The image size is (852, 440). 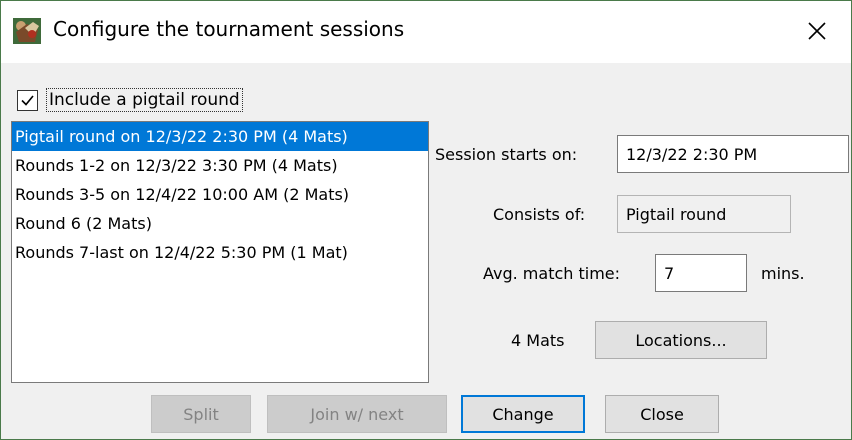 I want to click on avg-match-time-input: 7, so click(x=701, y=273).